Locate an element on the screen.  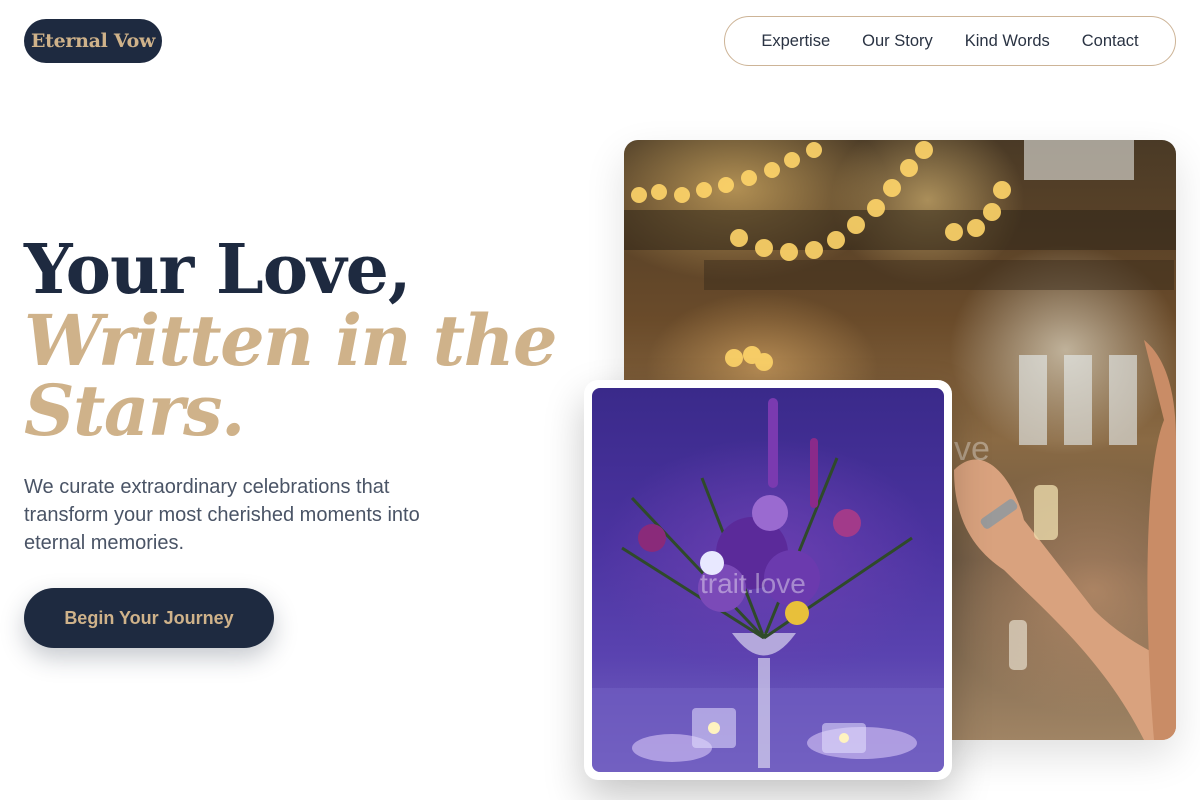
hero-title-line1: Your Love, is located at coordinates (218, 270).